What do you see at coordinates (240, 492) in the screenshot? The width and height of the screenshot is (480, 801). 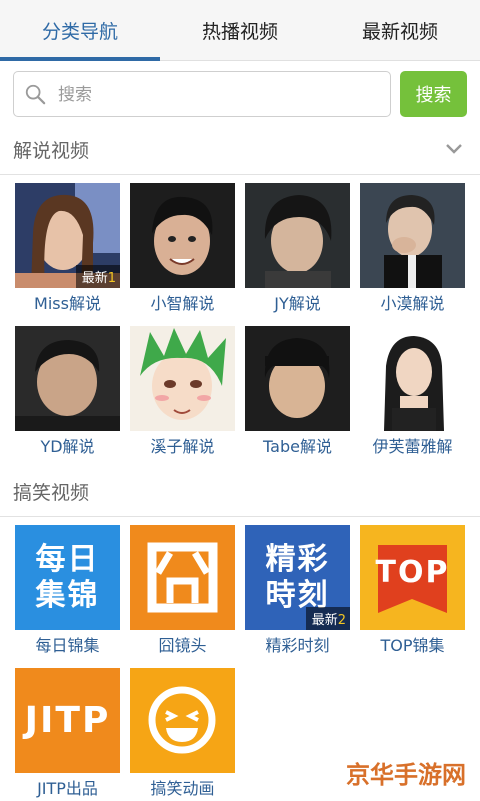 I see `section-header-funny: 搞笑视频` at bounding box center [240, 492].